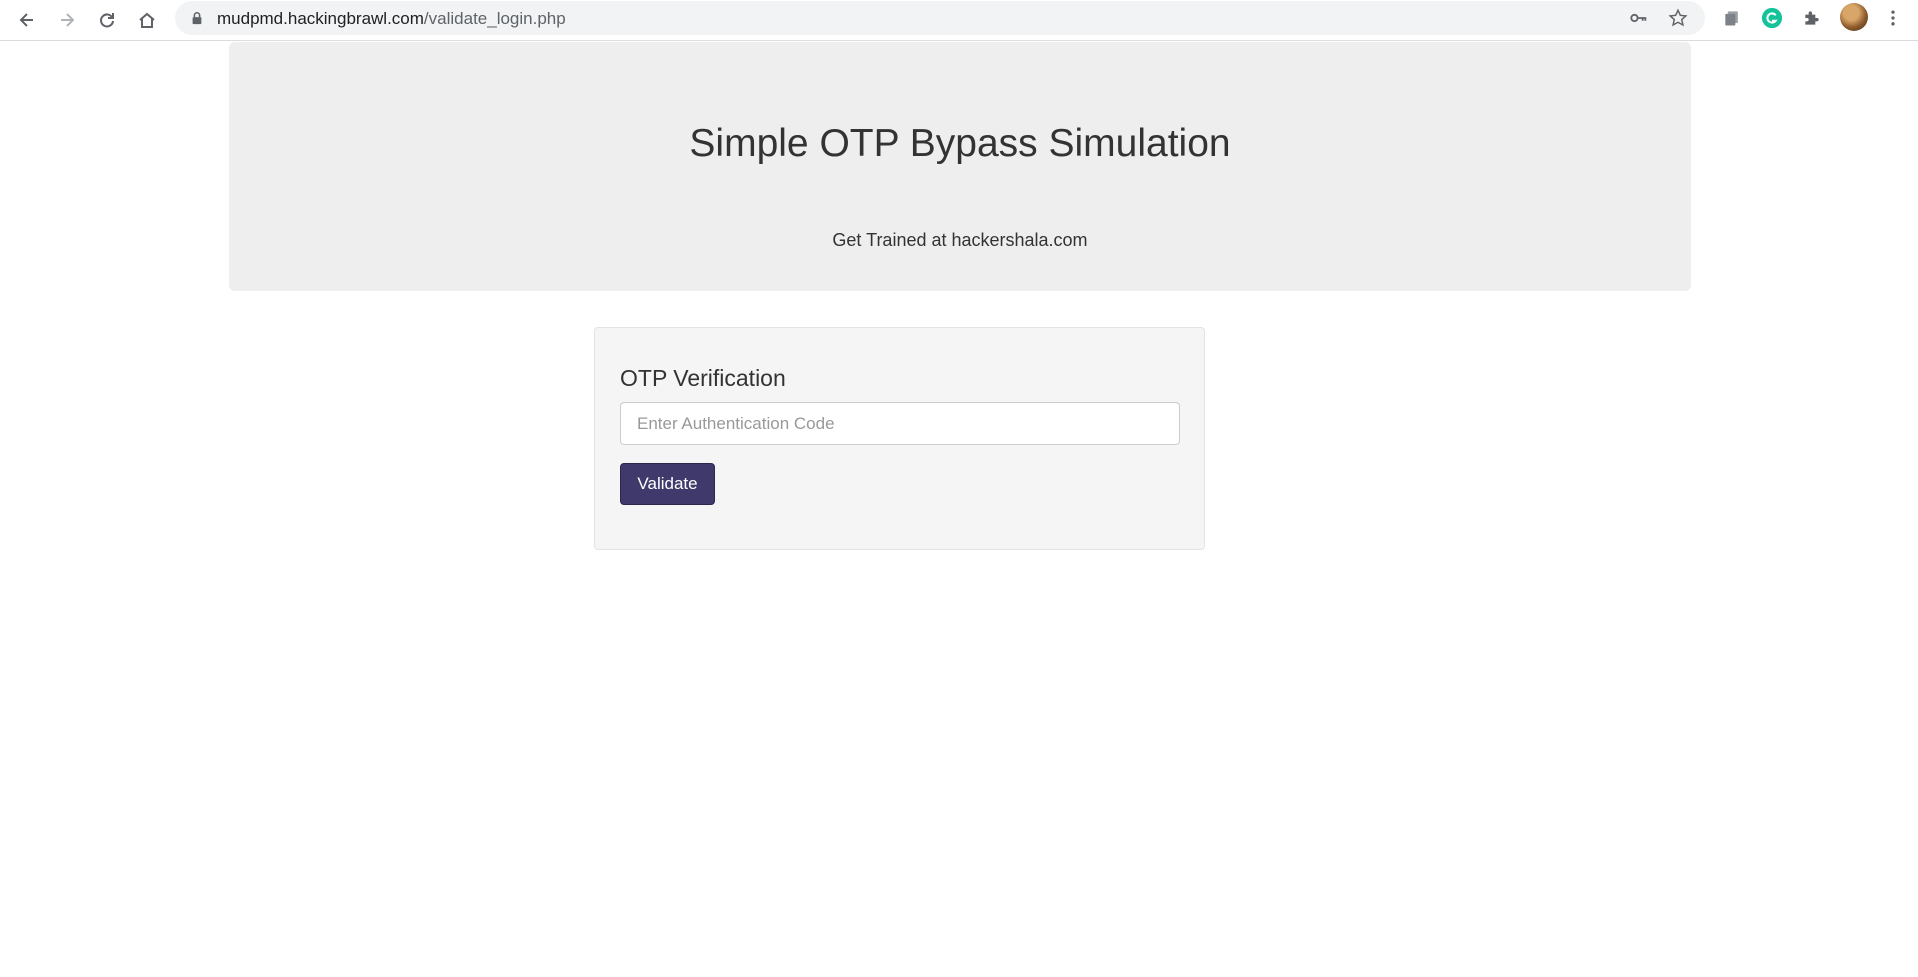 The width and height of the screenshot is (1918, 977). I want to click on reload-icon, so click(107, 20).